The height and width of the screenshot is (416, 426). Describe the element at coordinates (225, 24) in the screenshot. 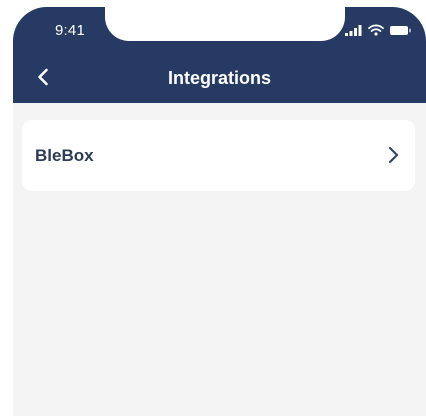

I see `device-notch` at that location.